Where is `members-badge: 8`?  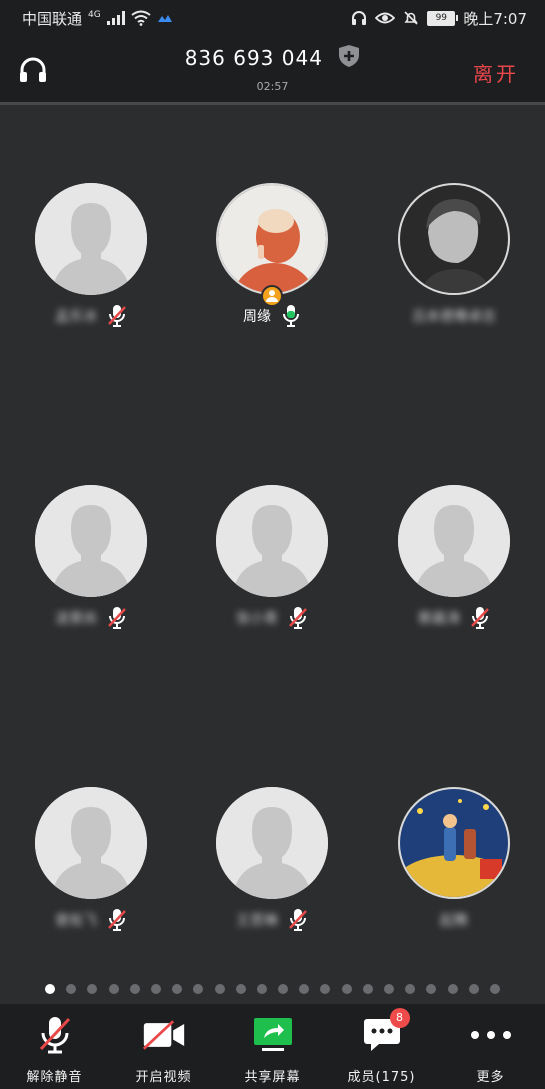 members-badge: 8 is located at coordinates (399, 1018).